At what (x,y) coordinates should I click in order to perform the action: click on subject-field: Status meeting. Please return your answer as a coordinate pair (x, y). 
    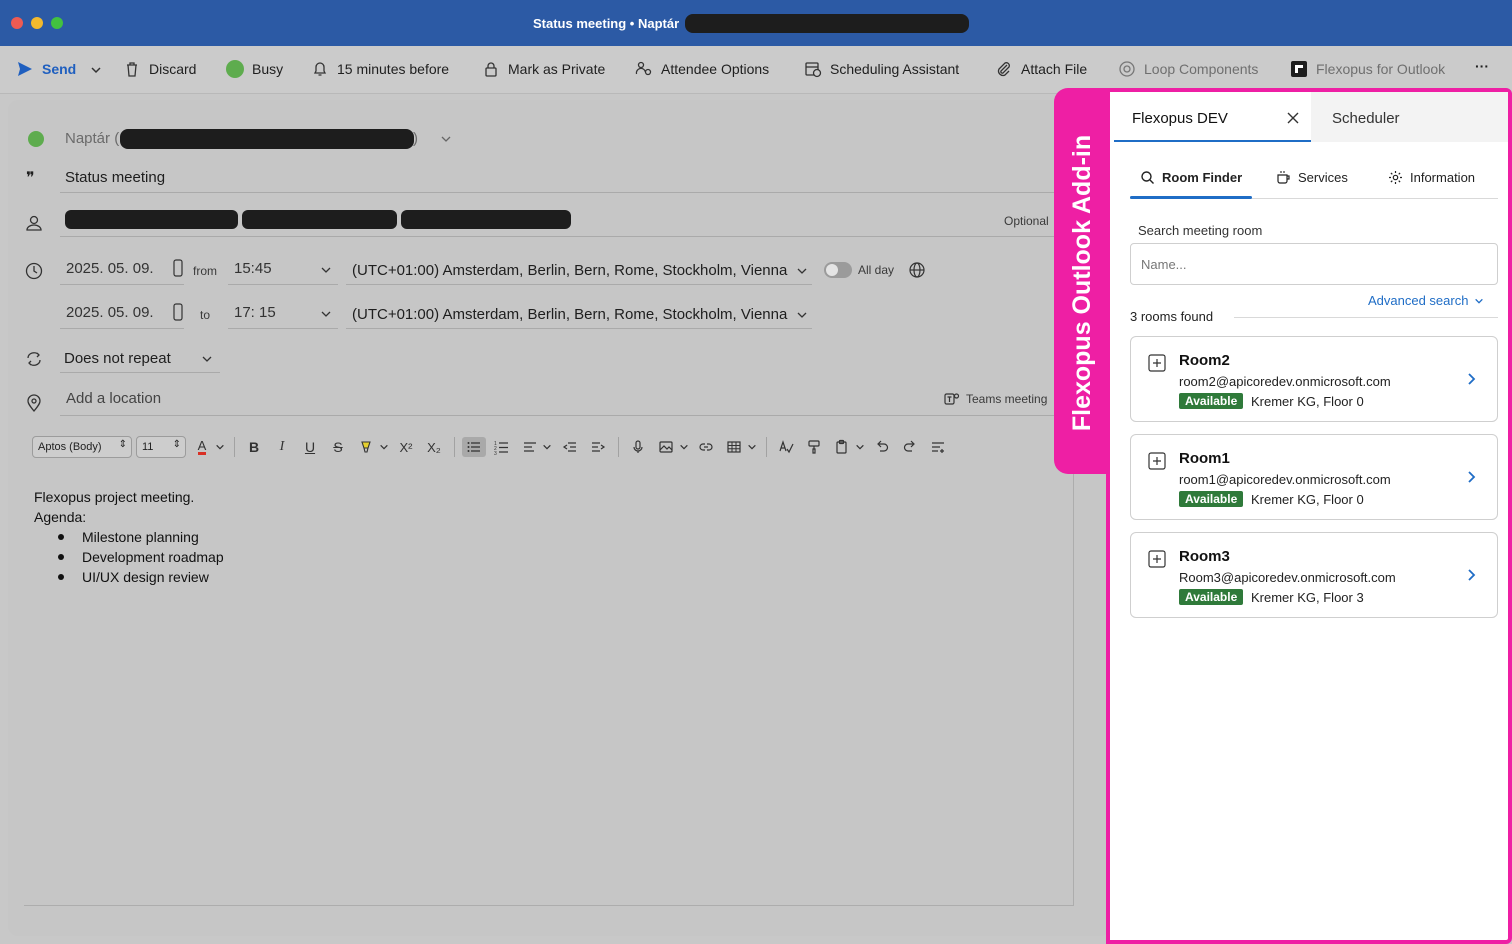
    Looking at the image, I should click on (115, 177).